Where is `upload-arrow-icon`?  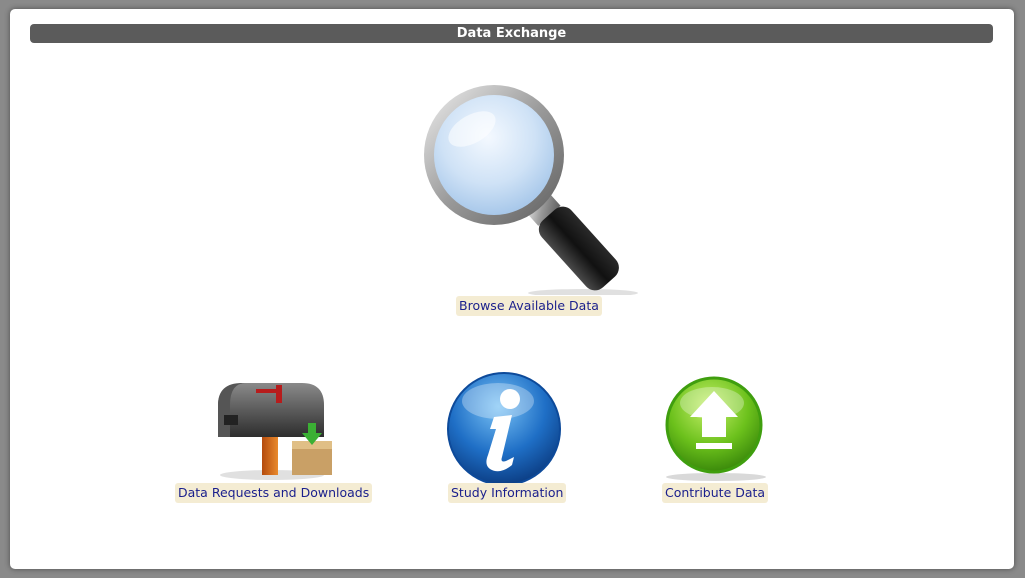
upload-arrow-icon is located at coordinates (715, 428).